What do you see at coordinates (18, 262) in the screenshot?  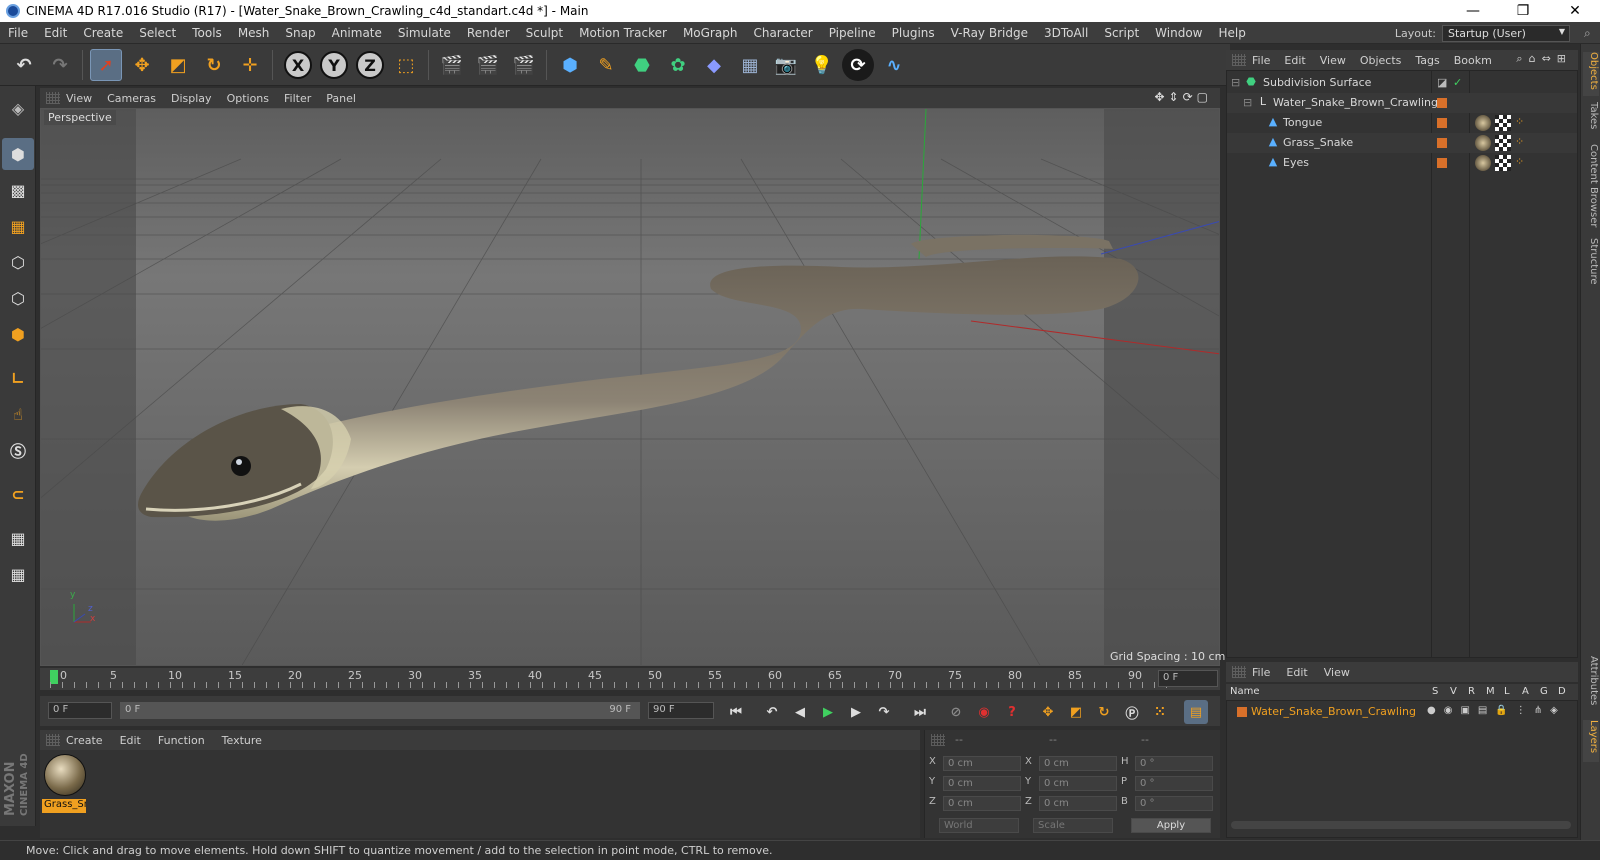 I see `points-mode-button: ⬡` at bounding box center [18, 262].